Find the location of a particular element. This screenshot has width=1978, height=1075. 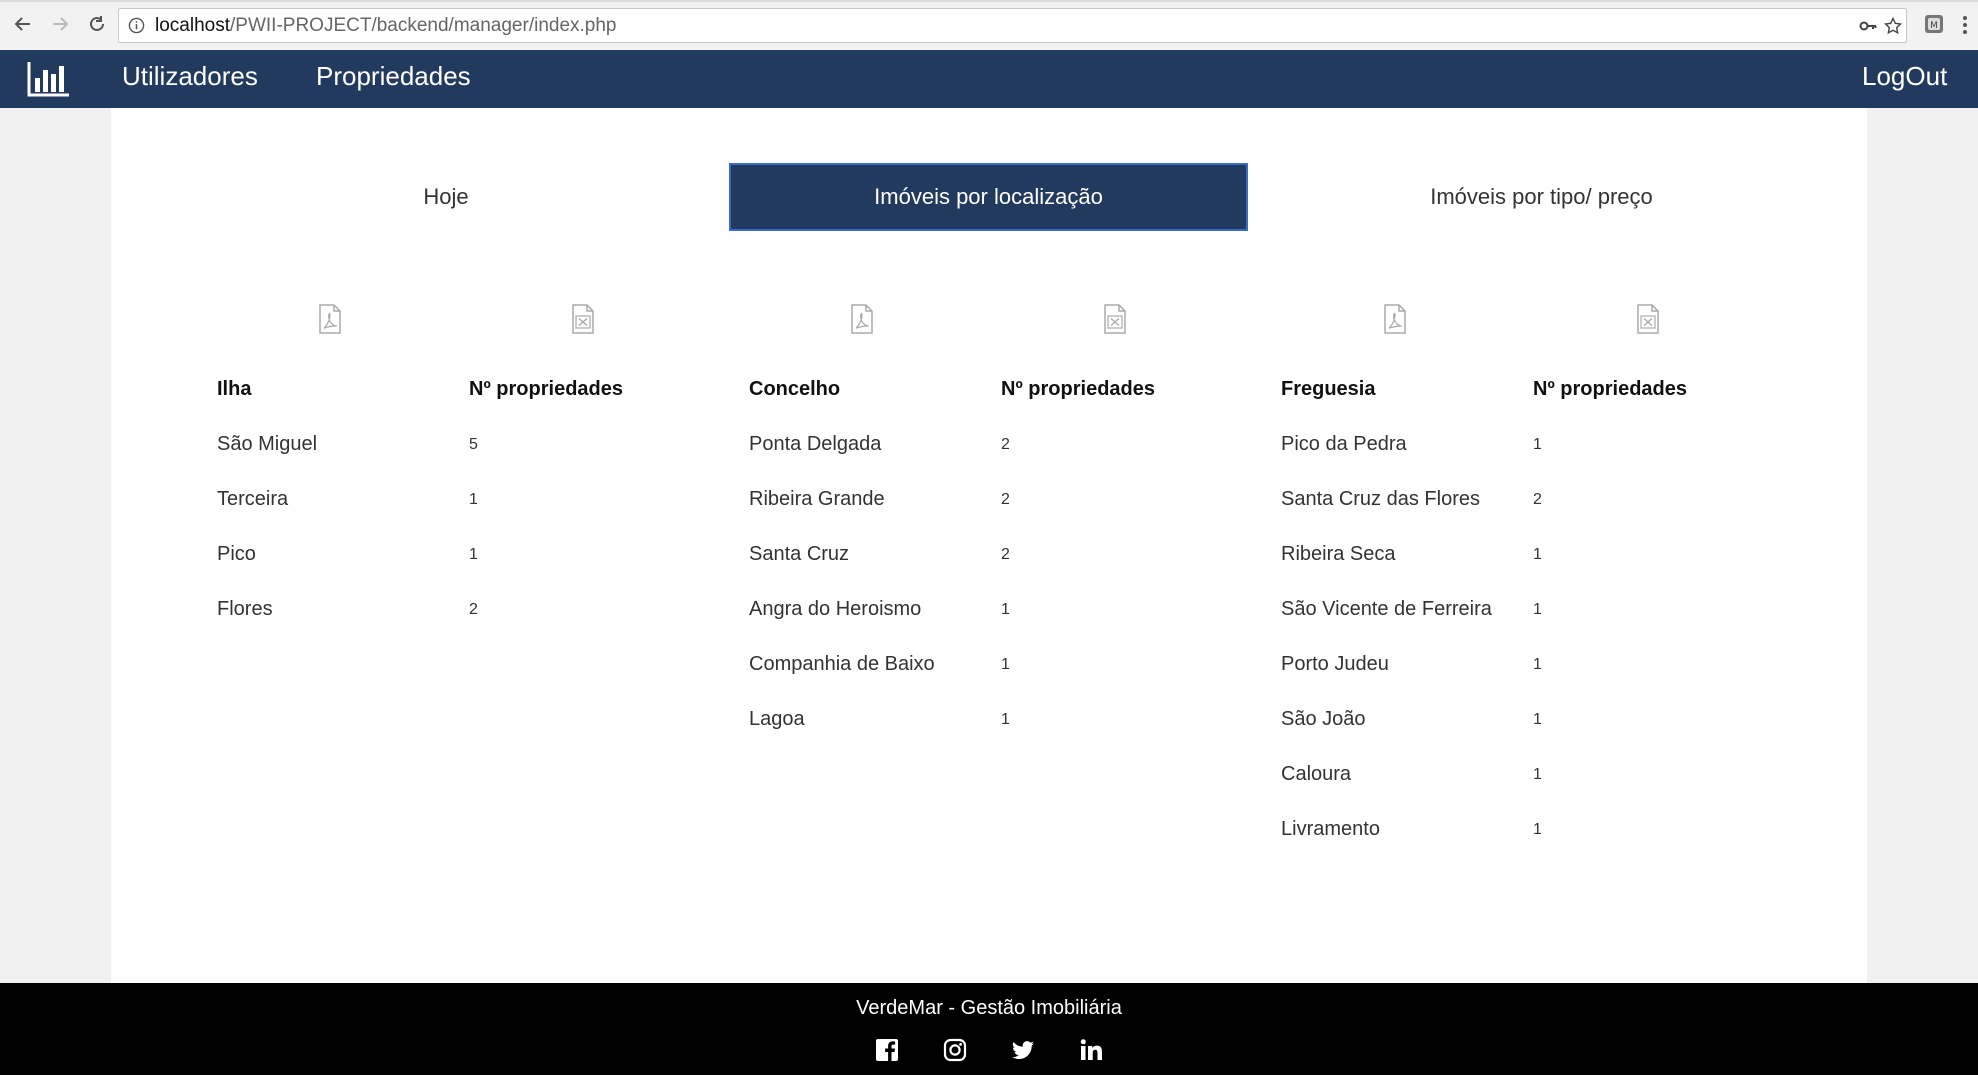

table-concelho-cell: Ponta Delgada is located at coordinates (815, 444).